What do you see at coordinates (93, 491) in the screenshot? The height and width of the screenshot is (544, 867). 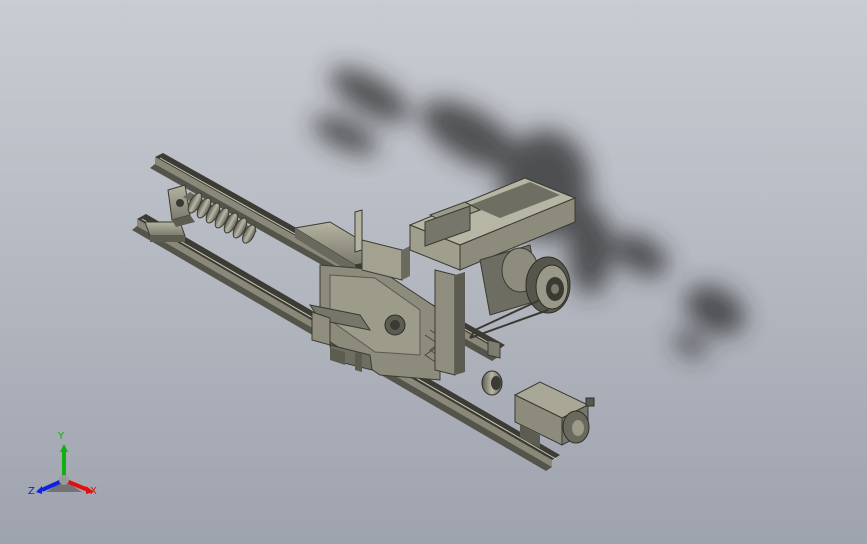 I see `triad-x-label: X` at bounding box center [93, 491].